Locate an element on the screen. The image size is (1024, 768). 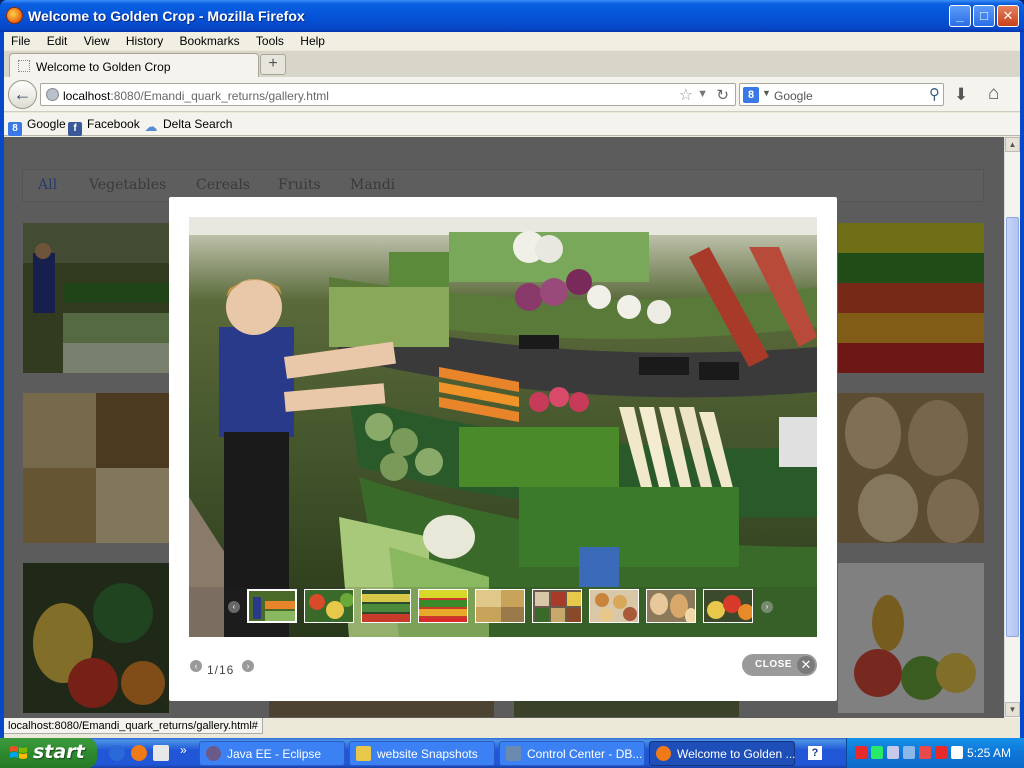
search-engine-dropdown-icon: ▼ is located at coordinates (766, 93).